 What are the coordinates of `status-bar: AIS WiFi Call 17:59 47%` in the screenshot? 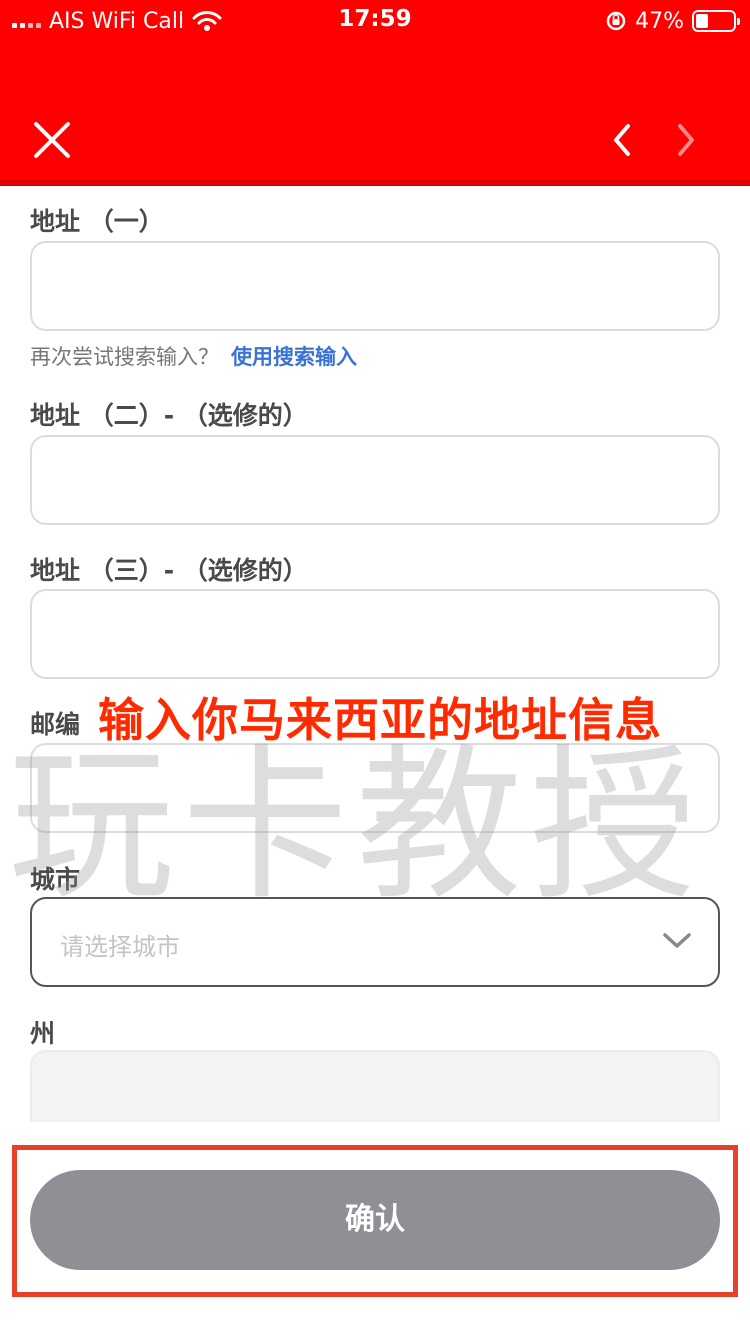 It's located at (375, 21).